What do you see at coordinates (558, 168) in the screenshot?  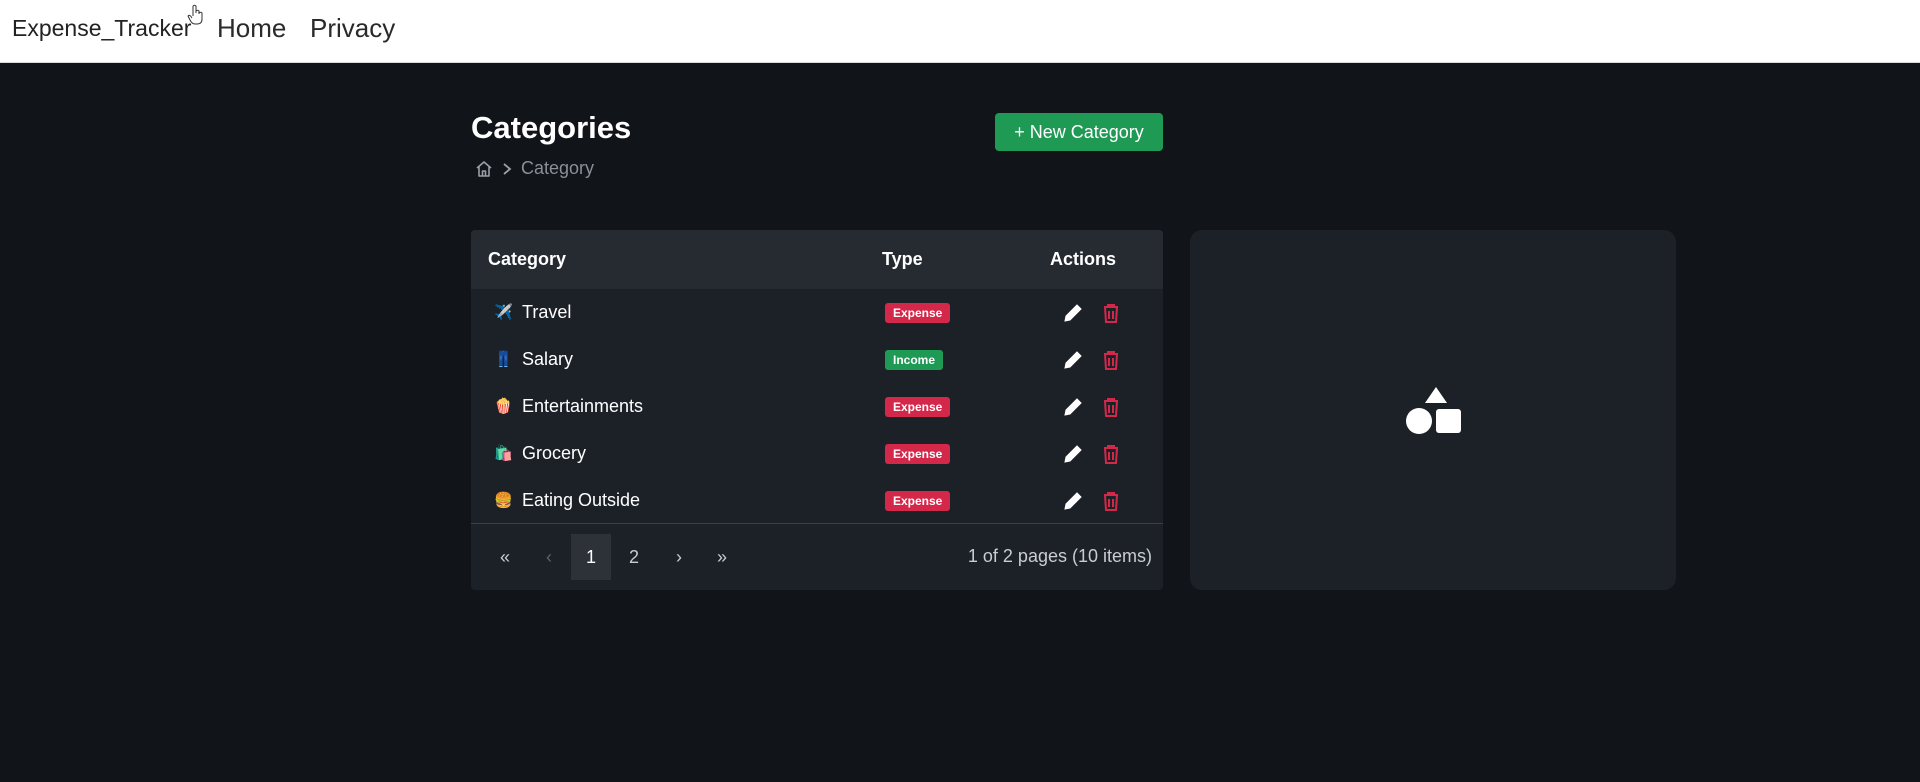 I see `breadcrumb-current: Category` at bounding box center [558, 168].